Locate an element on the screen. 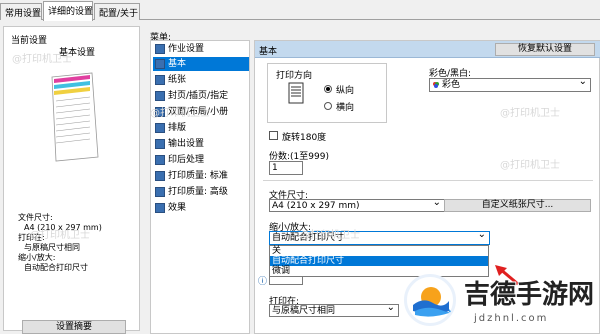  scale-info-label: 缩小/放大: is located at coordinates (37, 257).